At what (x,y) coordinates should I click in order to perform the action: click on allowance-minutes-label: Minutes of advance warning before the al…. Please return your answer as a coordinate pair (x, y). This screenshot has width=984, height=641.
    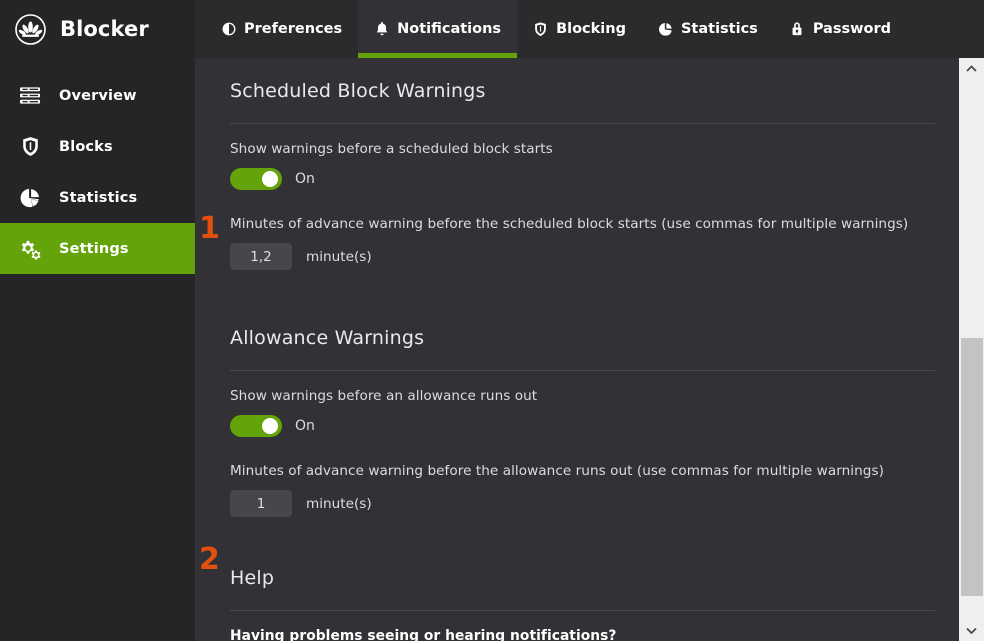
    Looking at the image, I should click on (557, 471).